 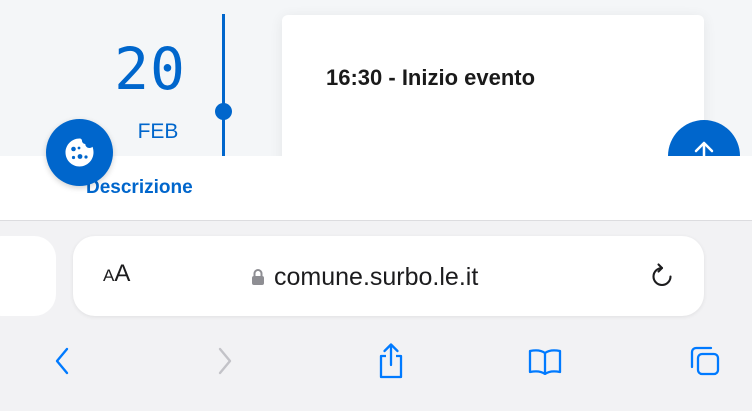 What do you see at coordinates (258, 277) in the screenshot?
I see `lock-icon` at bounding box center [258, 277].